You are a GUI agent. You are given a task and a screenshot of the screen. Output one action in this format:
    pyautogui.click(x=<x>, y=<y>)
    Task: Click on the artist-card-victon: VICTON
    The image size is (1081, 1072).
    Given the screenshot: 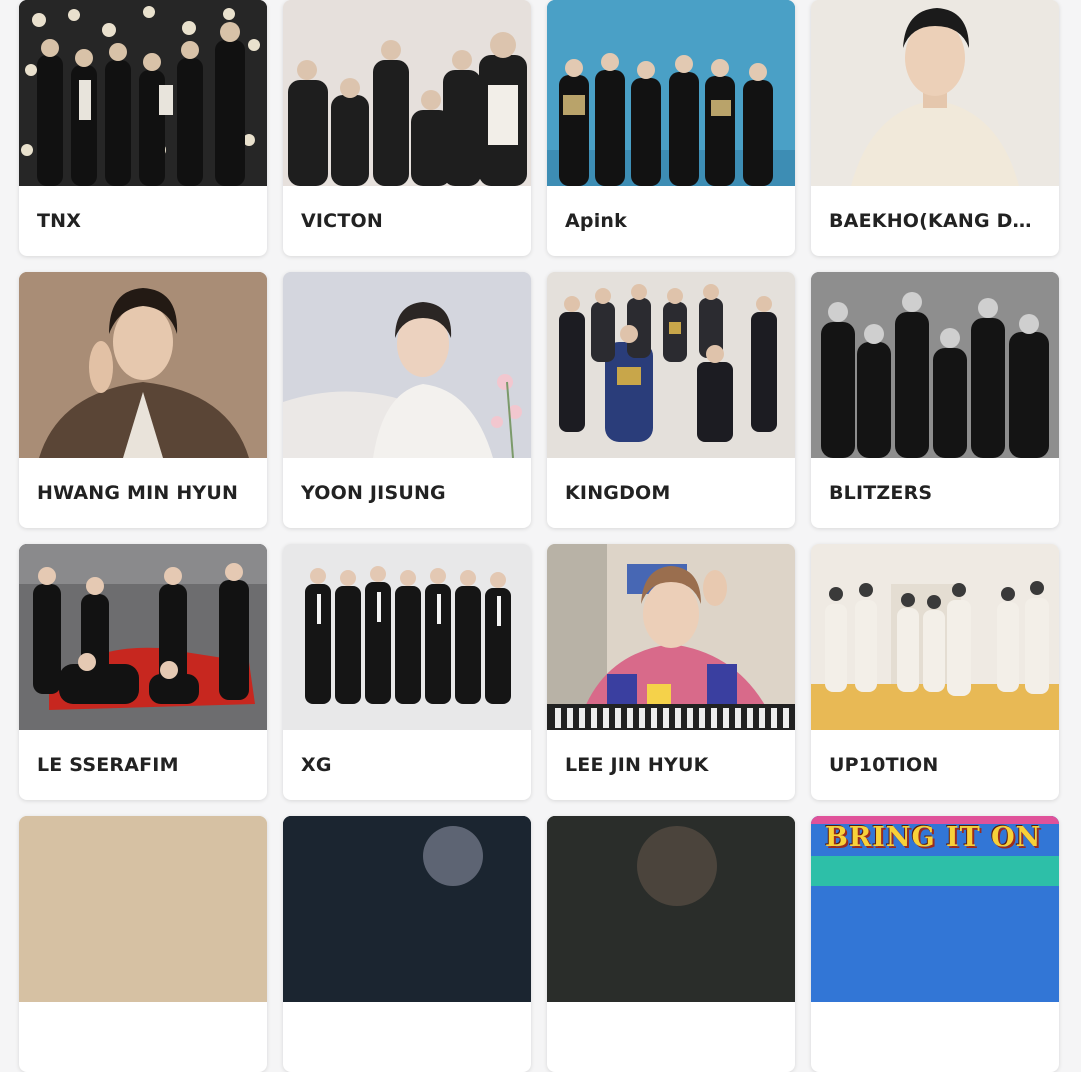 What is the action you would take?
    pyautogui.click(x=407, y=128)
    